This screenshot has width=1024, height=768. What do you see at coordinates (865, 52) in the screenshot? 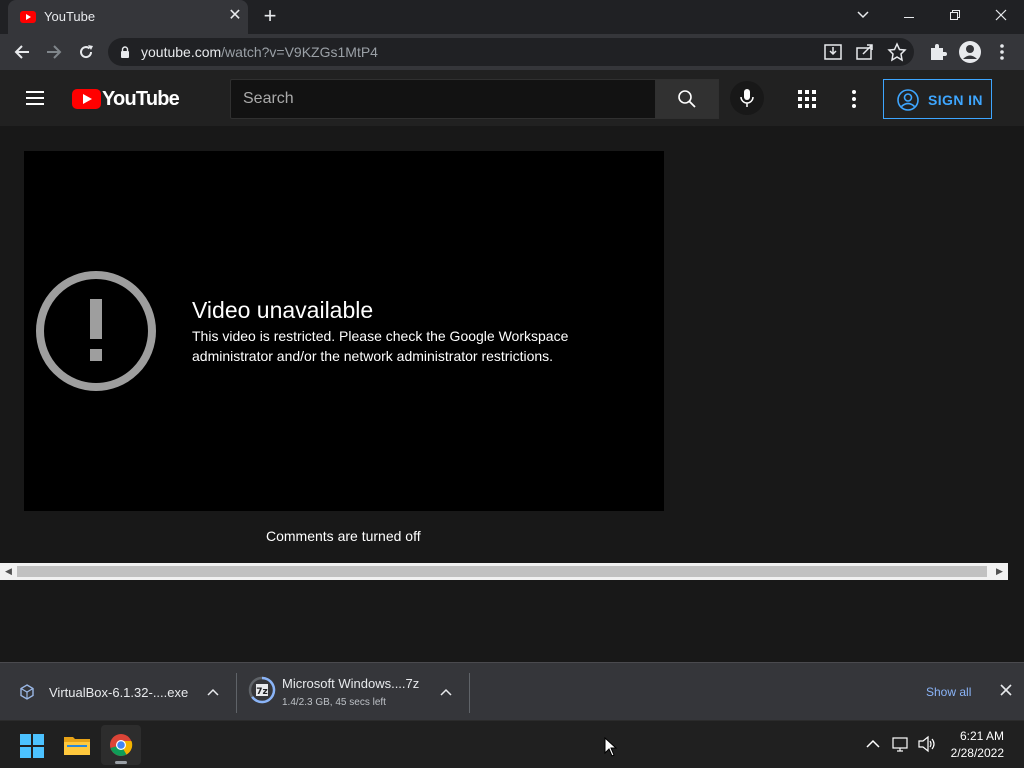
I see `share-icon` at bounding box center [865, 52].